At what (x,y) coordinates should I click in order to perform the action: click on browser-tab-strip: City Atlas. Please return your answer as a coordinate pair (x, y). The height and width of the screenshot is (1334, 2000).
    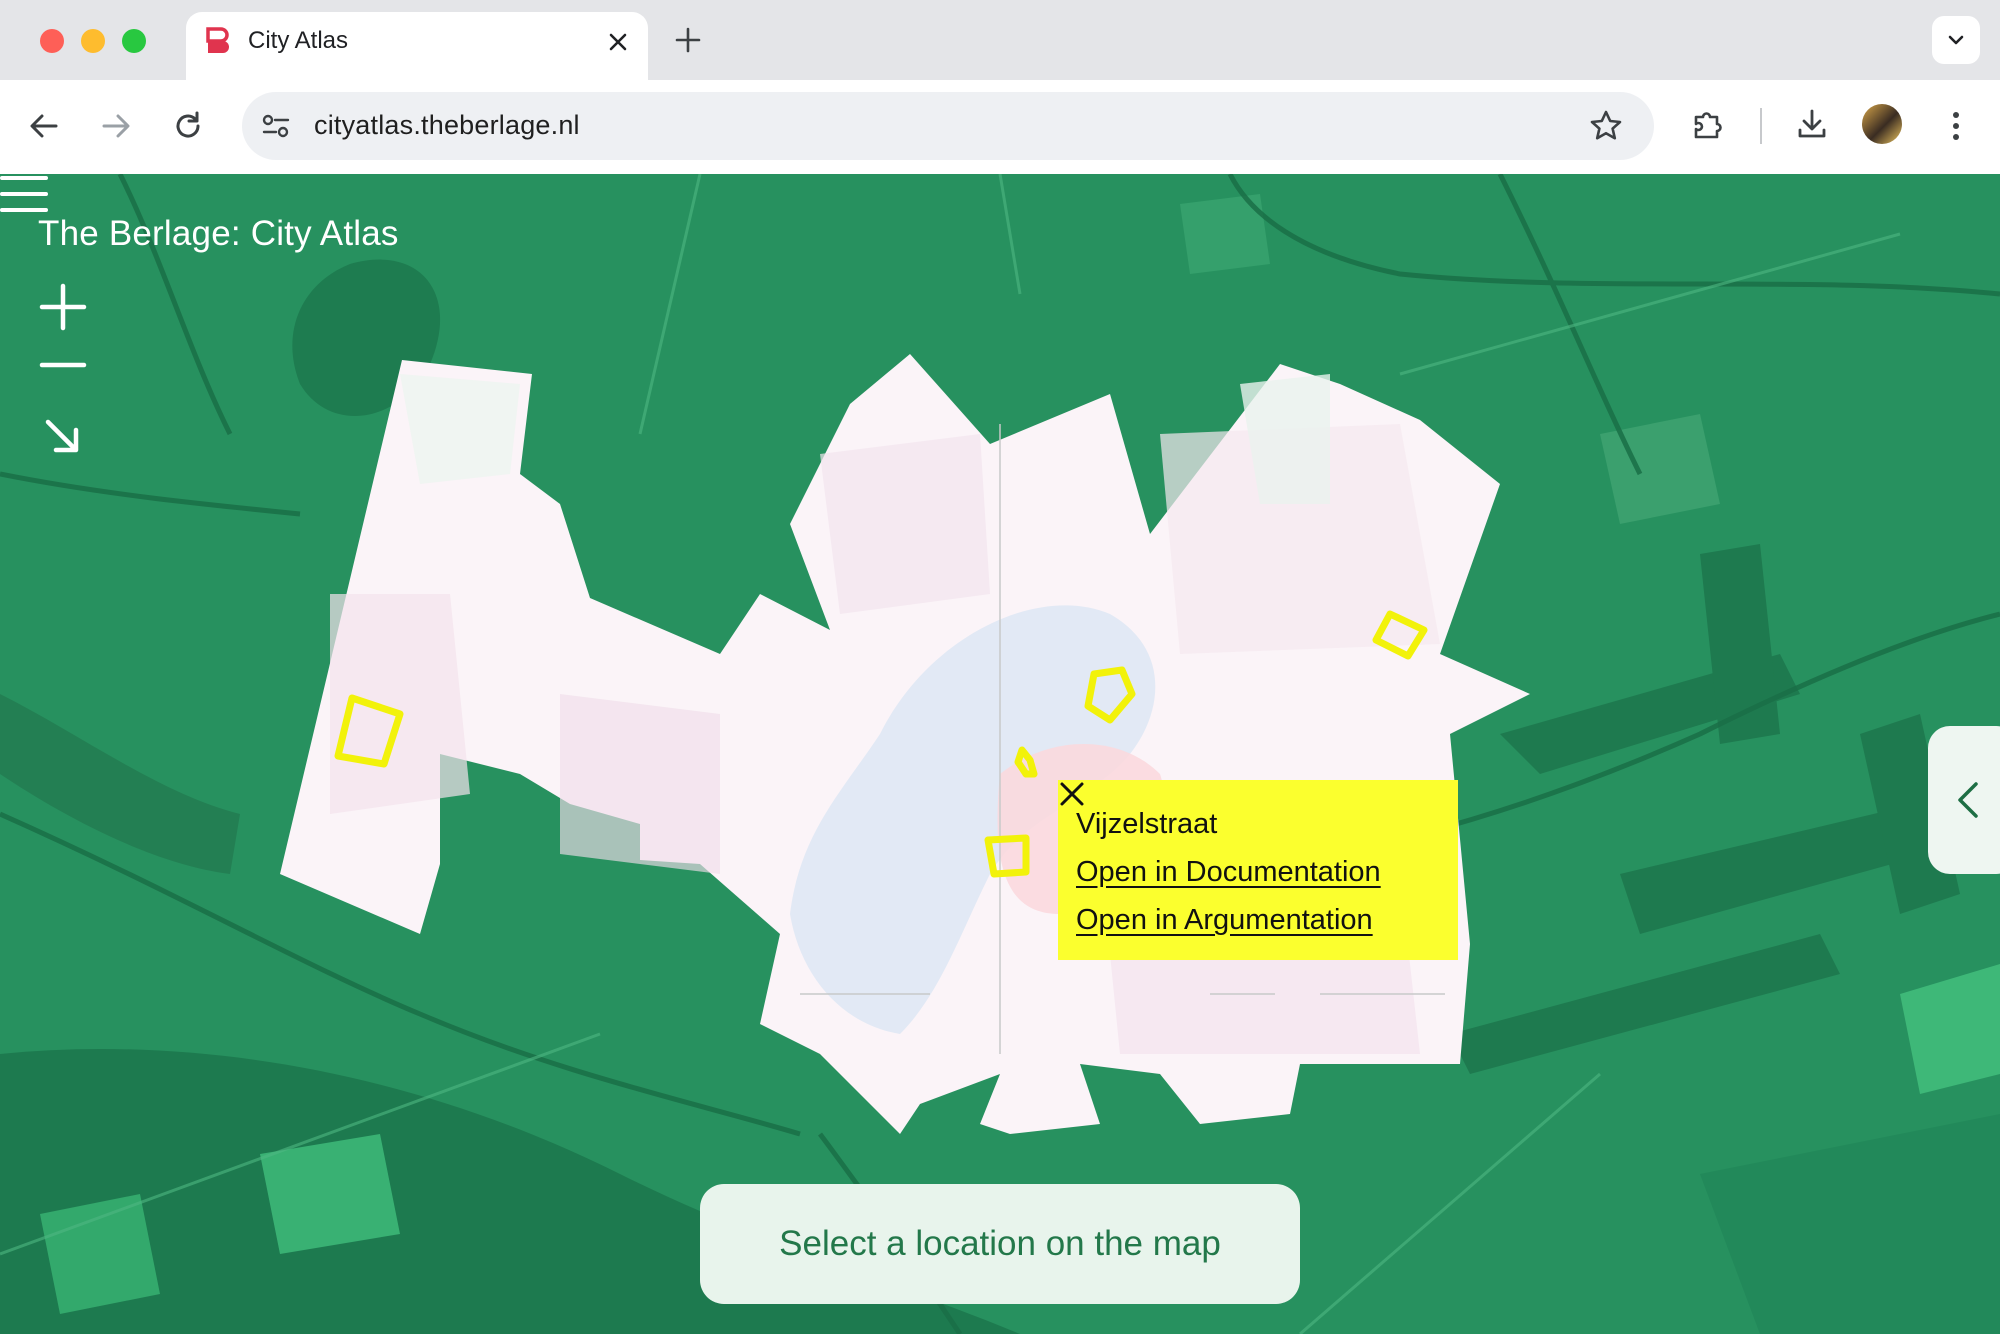
    Looking at the image, I should click on (1000, 40).